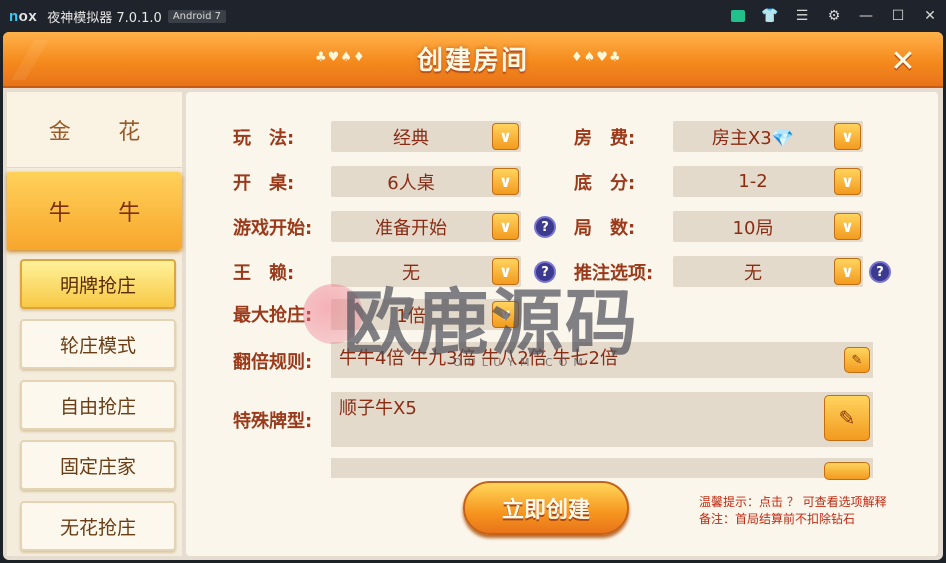 The width and height of the screenshot is (946, 563). What do you see at coordinates (473, 16) in the screenshot?
I see `emulator-titlebar: nox 夜神模拟器 7.0.1.0 Android 7 👕 ☰ ⚙ — ☐ ✕` at bounding box center [473, 16].